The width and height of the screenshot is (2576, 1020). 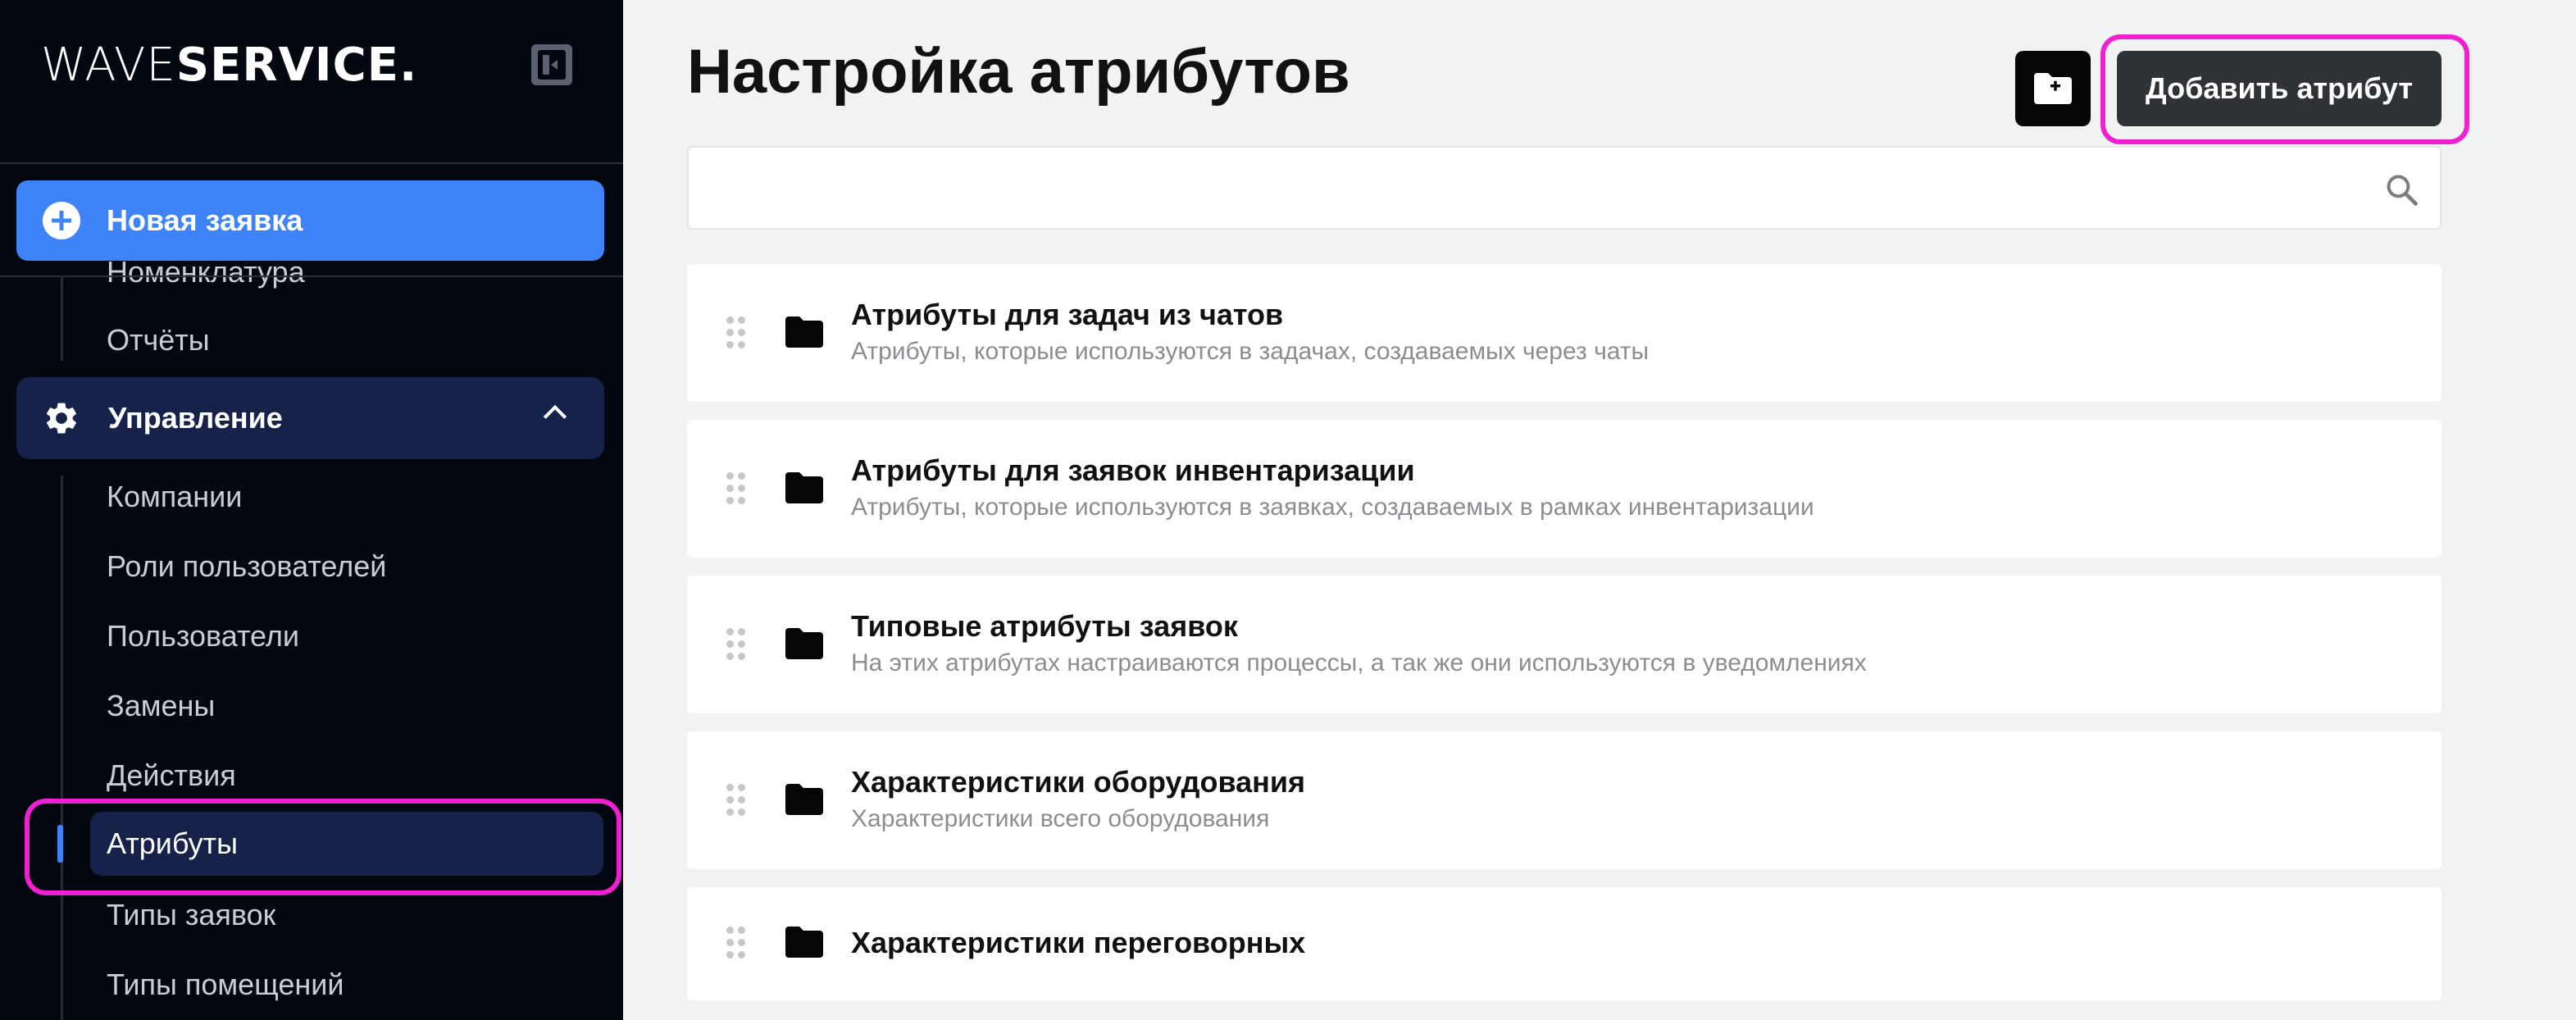 I want to click on group-title: Атрибуты для задач из чатов, so click(x=1068, y=315).